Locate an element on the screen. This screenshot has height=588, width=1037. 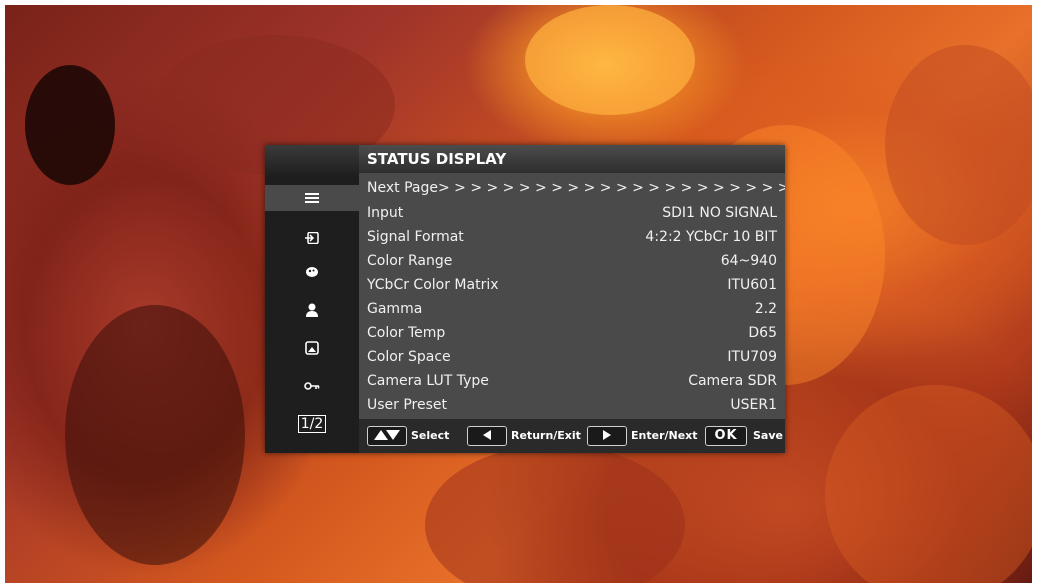
osd-sidebar: 1/2 is located at coordinates (312, 299).